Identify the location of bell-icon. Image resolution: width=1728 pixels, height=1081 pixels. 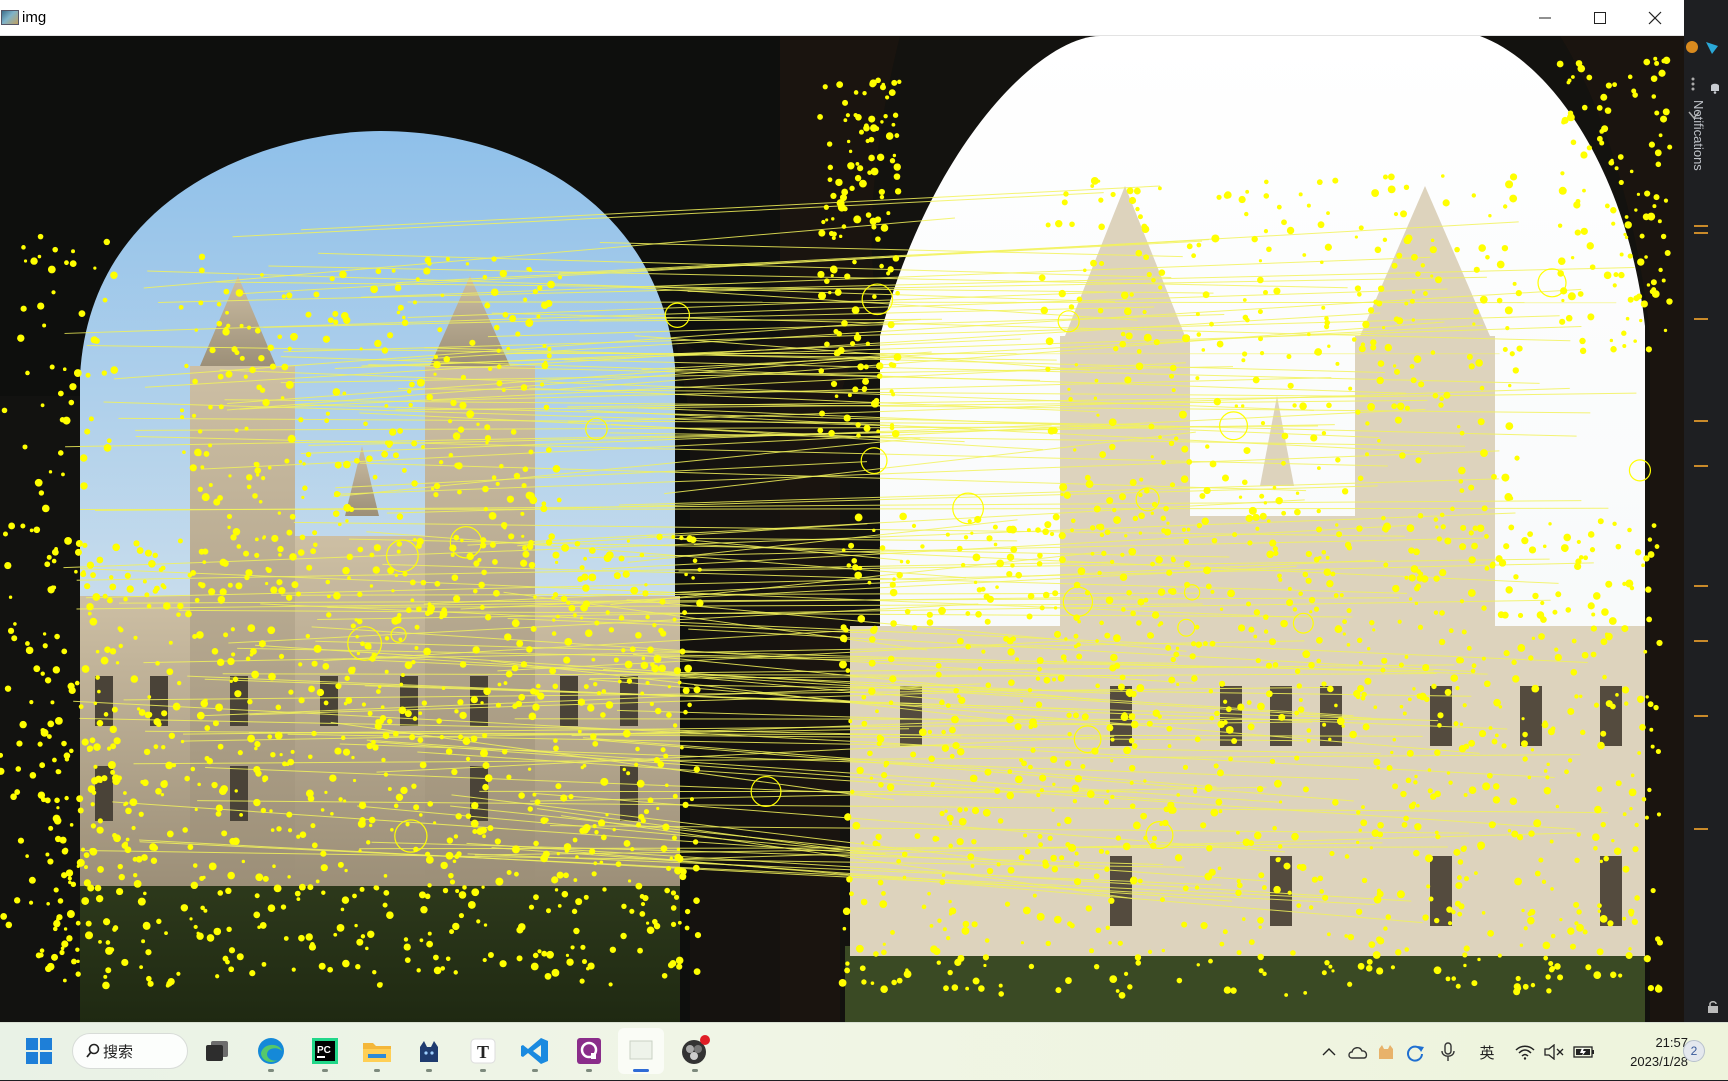
(1715, 87).